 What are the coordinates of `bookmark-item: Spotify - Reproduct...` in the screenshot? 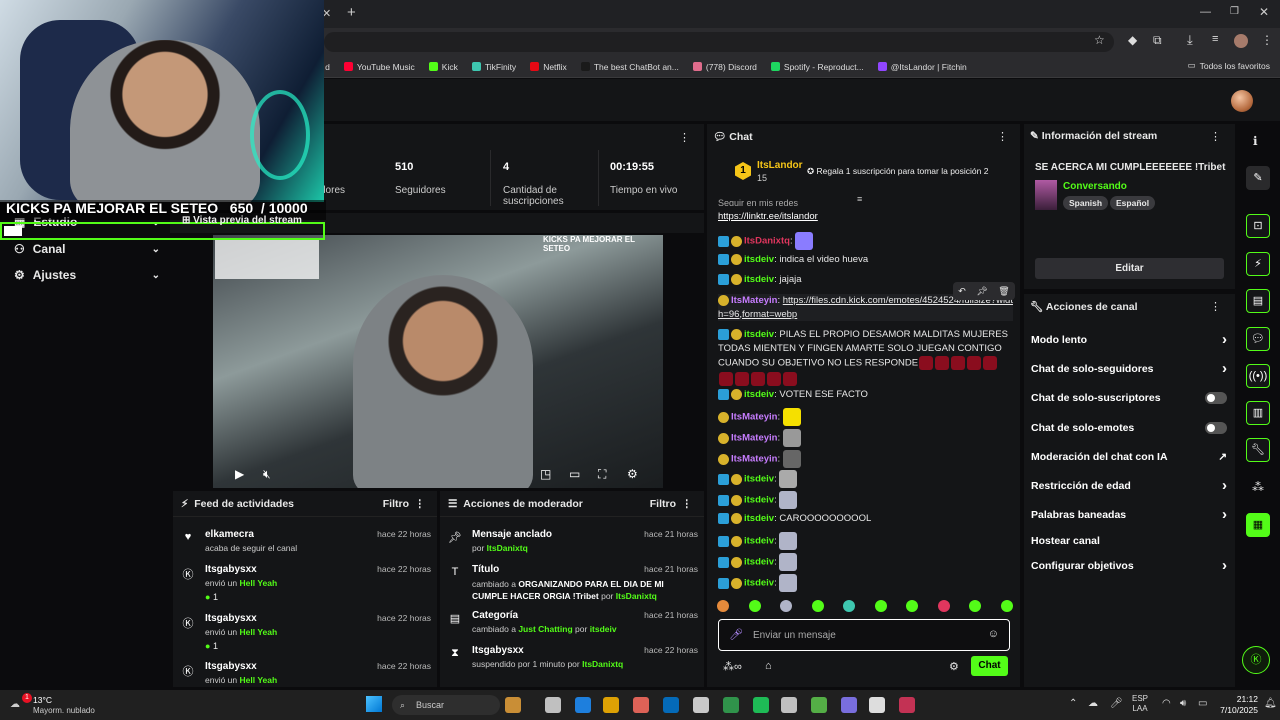 It's located at (817, 67).